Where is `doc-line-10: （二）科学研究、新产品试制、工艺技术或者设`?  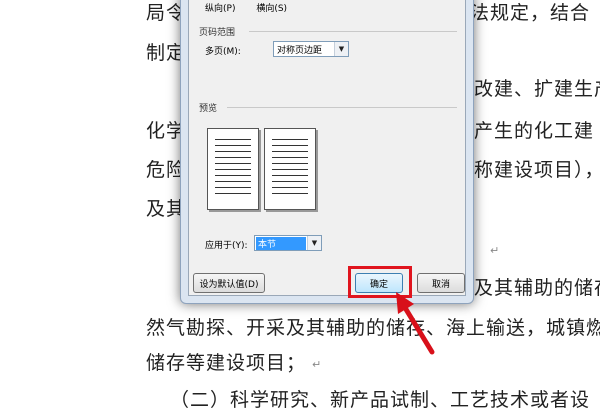 doc-line-10: （二）科学研究、新产品试制、工艺技术或者设 is located at coordinates (380, 400).